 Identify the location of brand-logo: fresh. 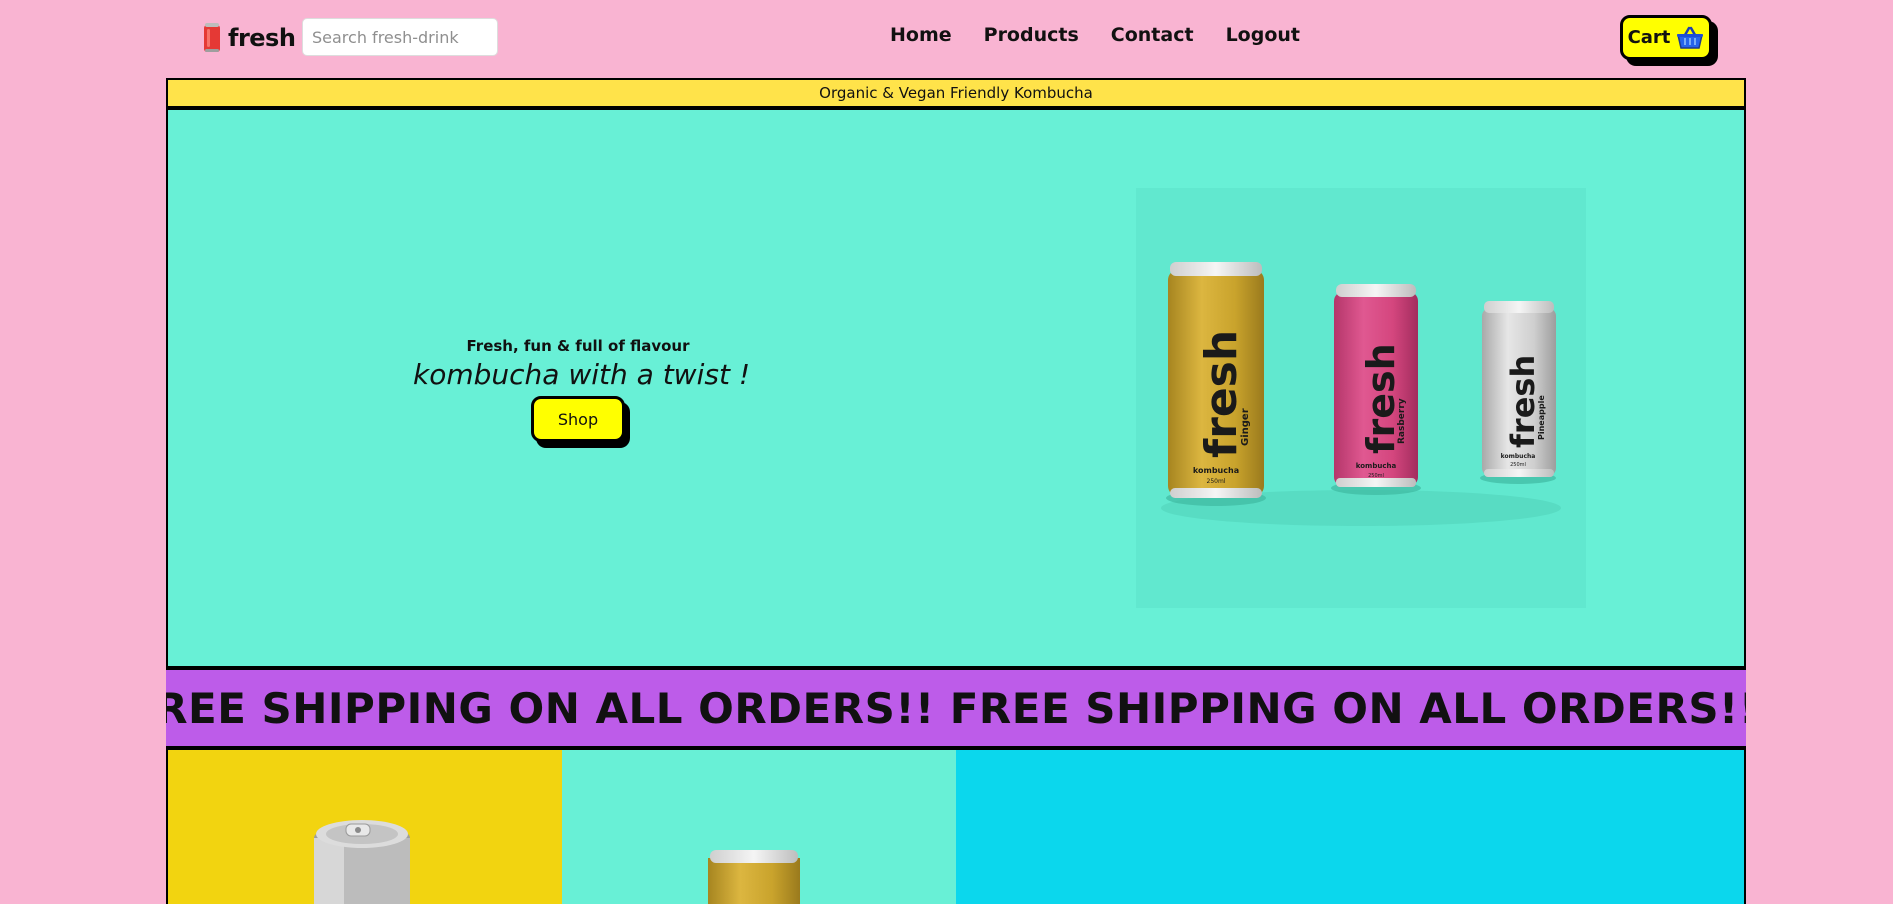
(249, 38).